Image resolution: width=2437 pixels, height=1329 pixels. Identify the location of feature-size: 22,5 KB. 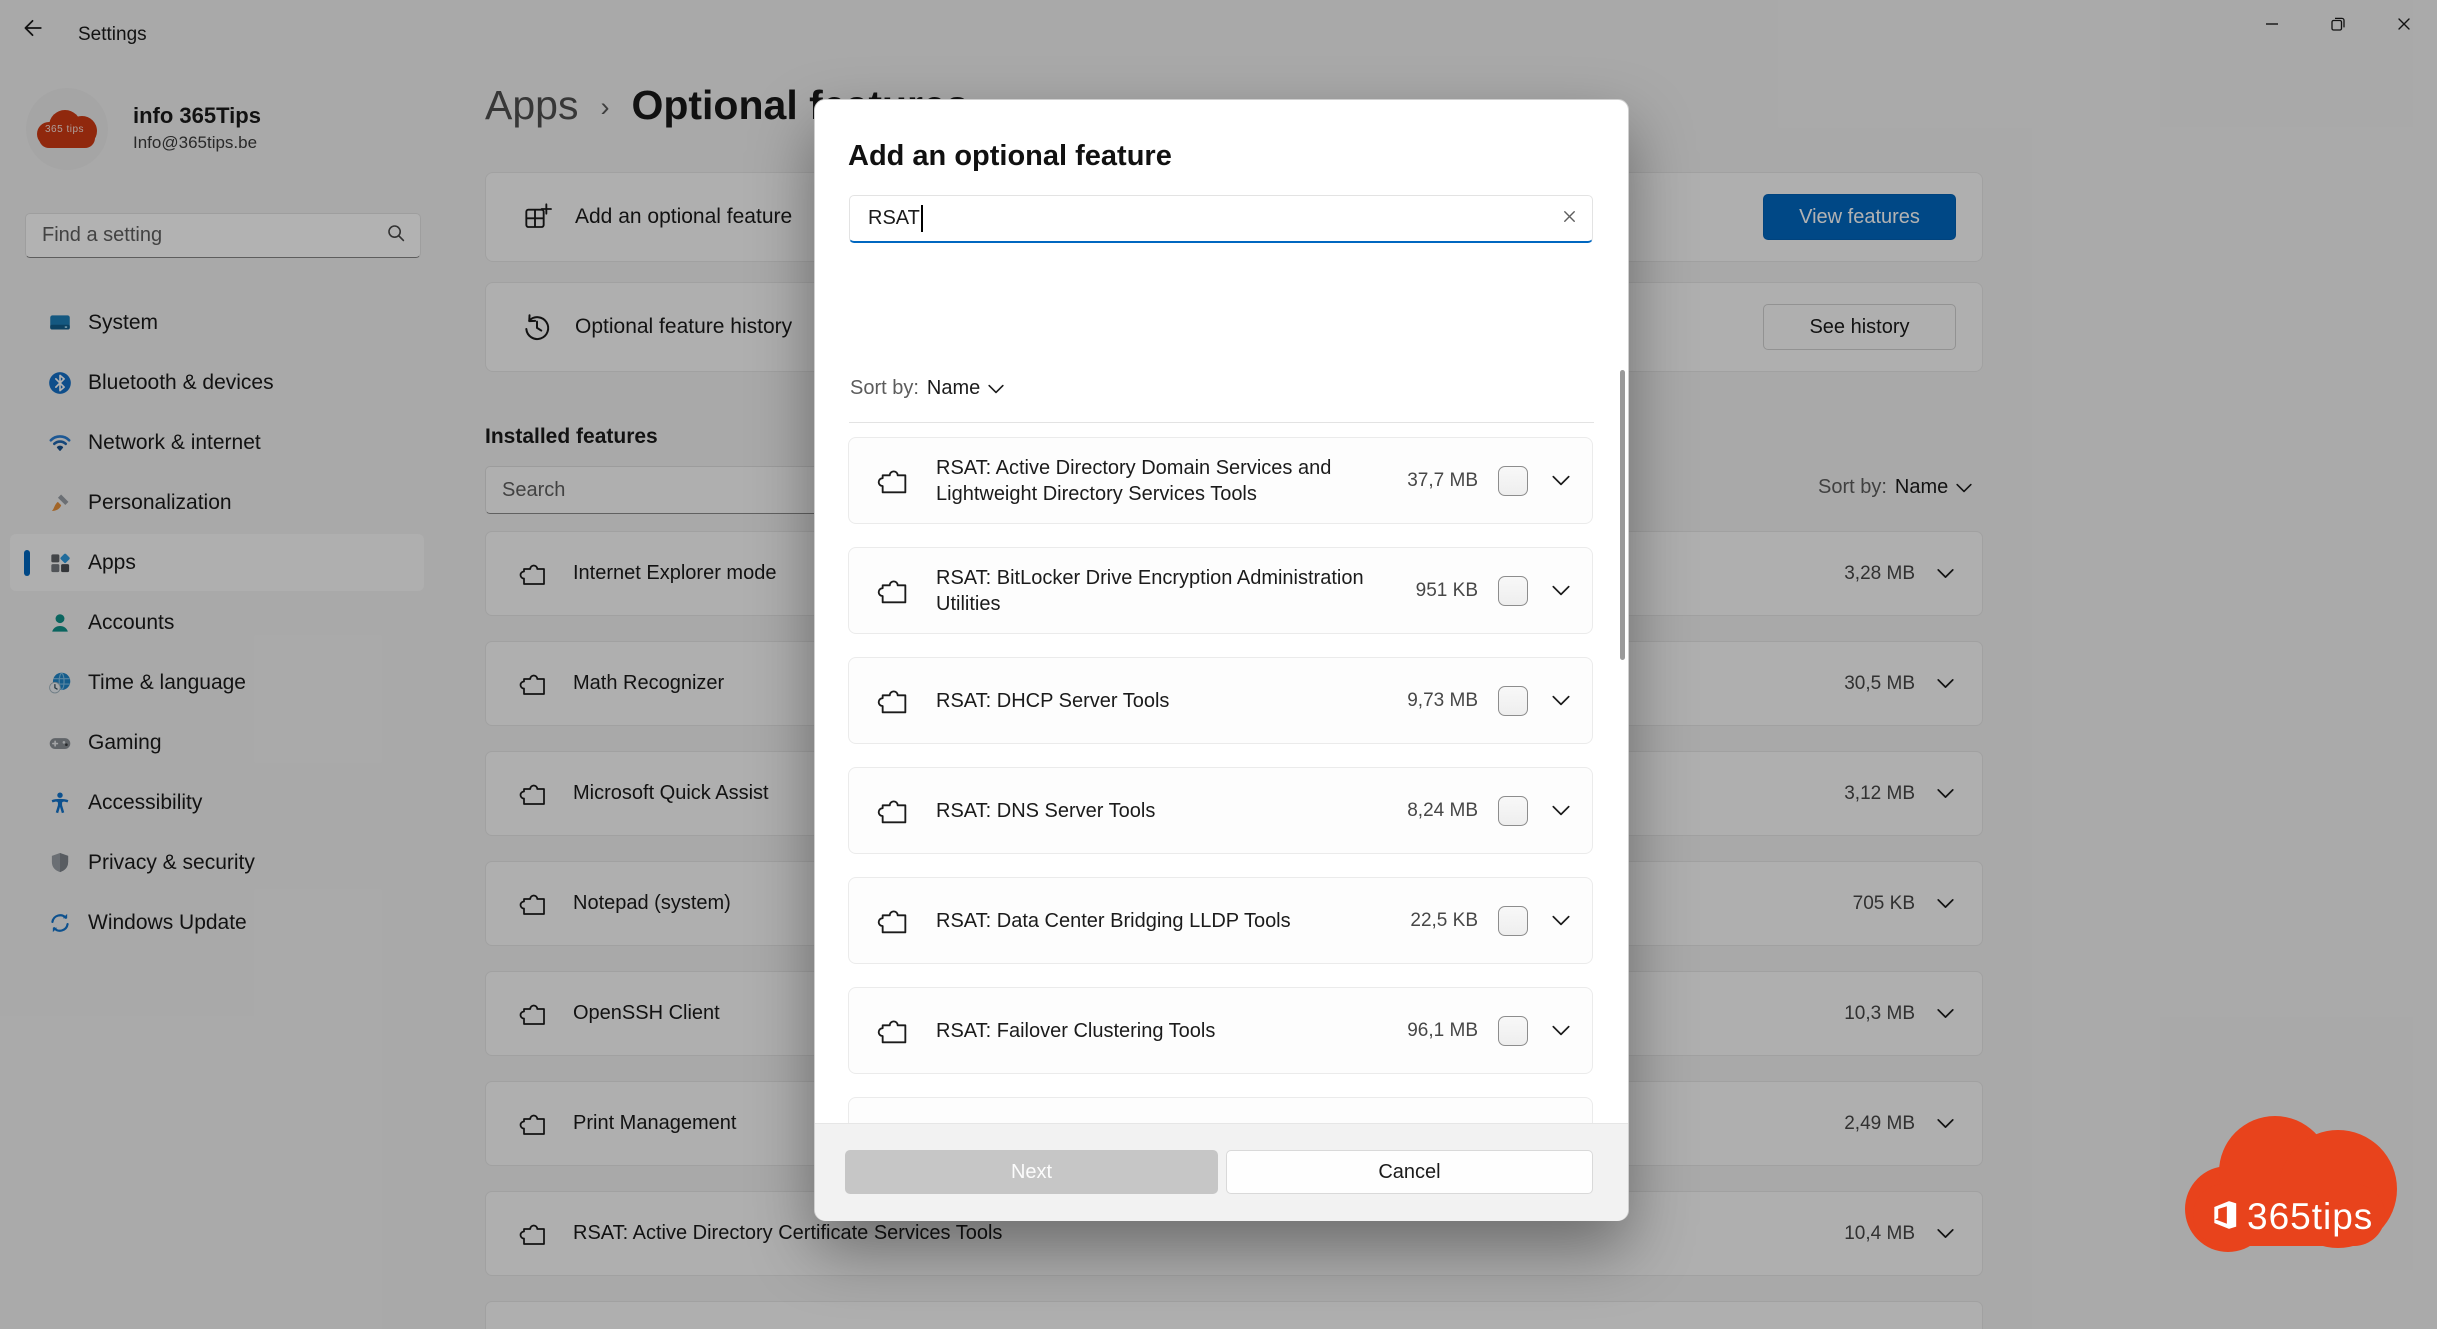
(1444, 920).